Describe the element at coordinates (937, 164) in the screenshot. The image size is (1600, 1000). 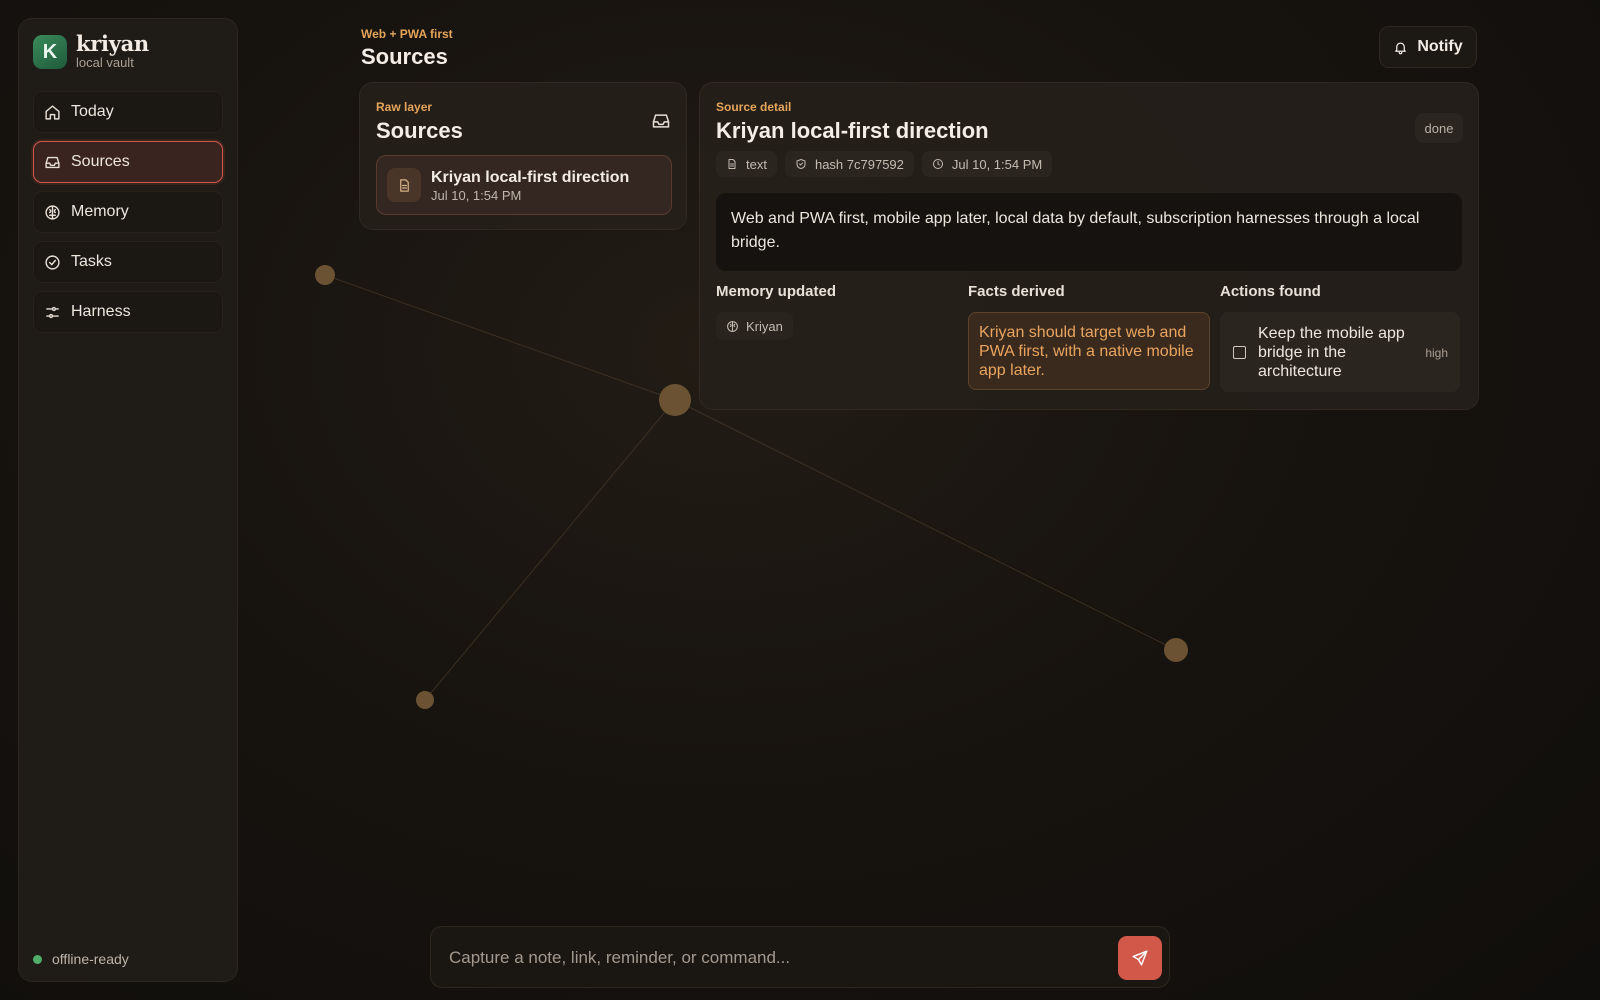
I see `clock-icon` at that location.